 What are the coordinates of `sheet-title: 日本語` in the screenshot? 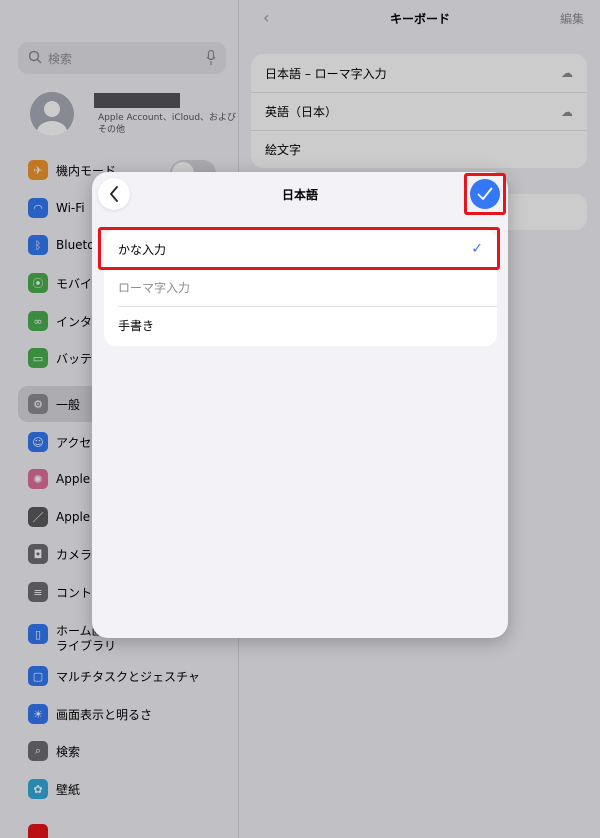 It's located at (299, 195).